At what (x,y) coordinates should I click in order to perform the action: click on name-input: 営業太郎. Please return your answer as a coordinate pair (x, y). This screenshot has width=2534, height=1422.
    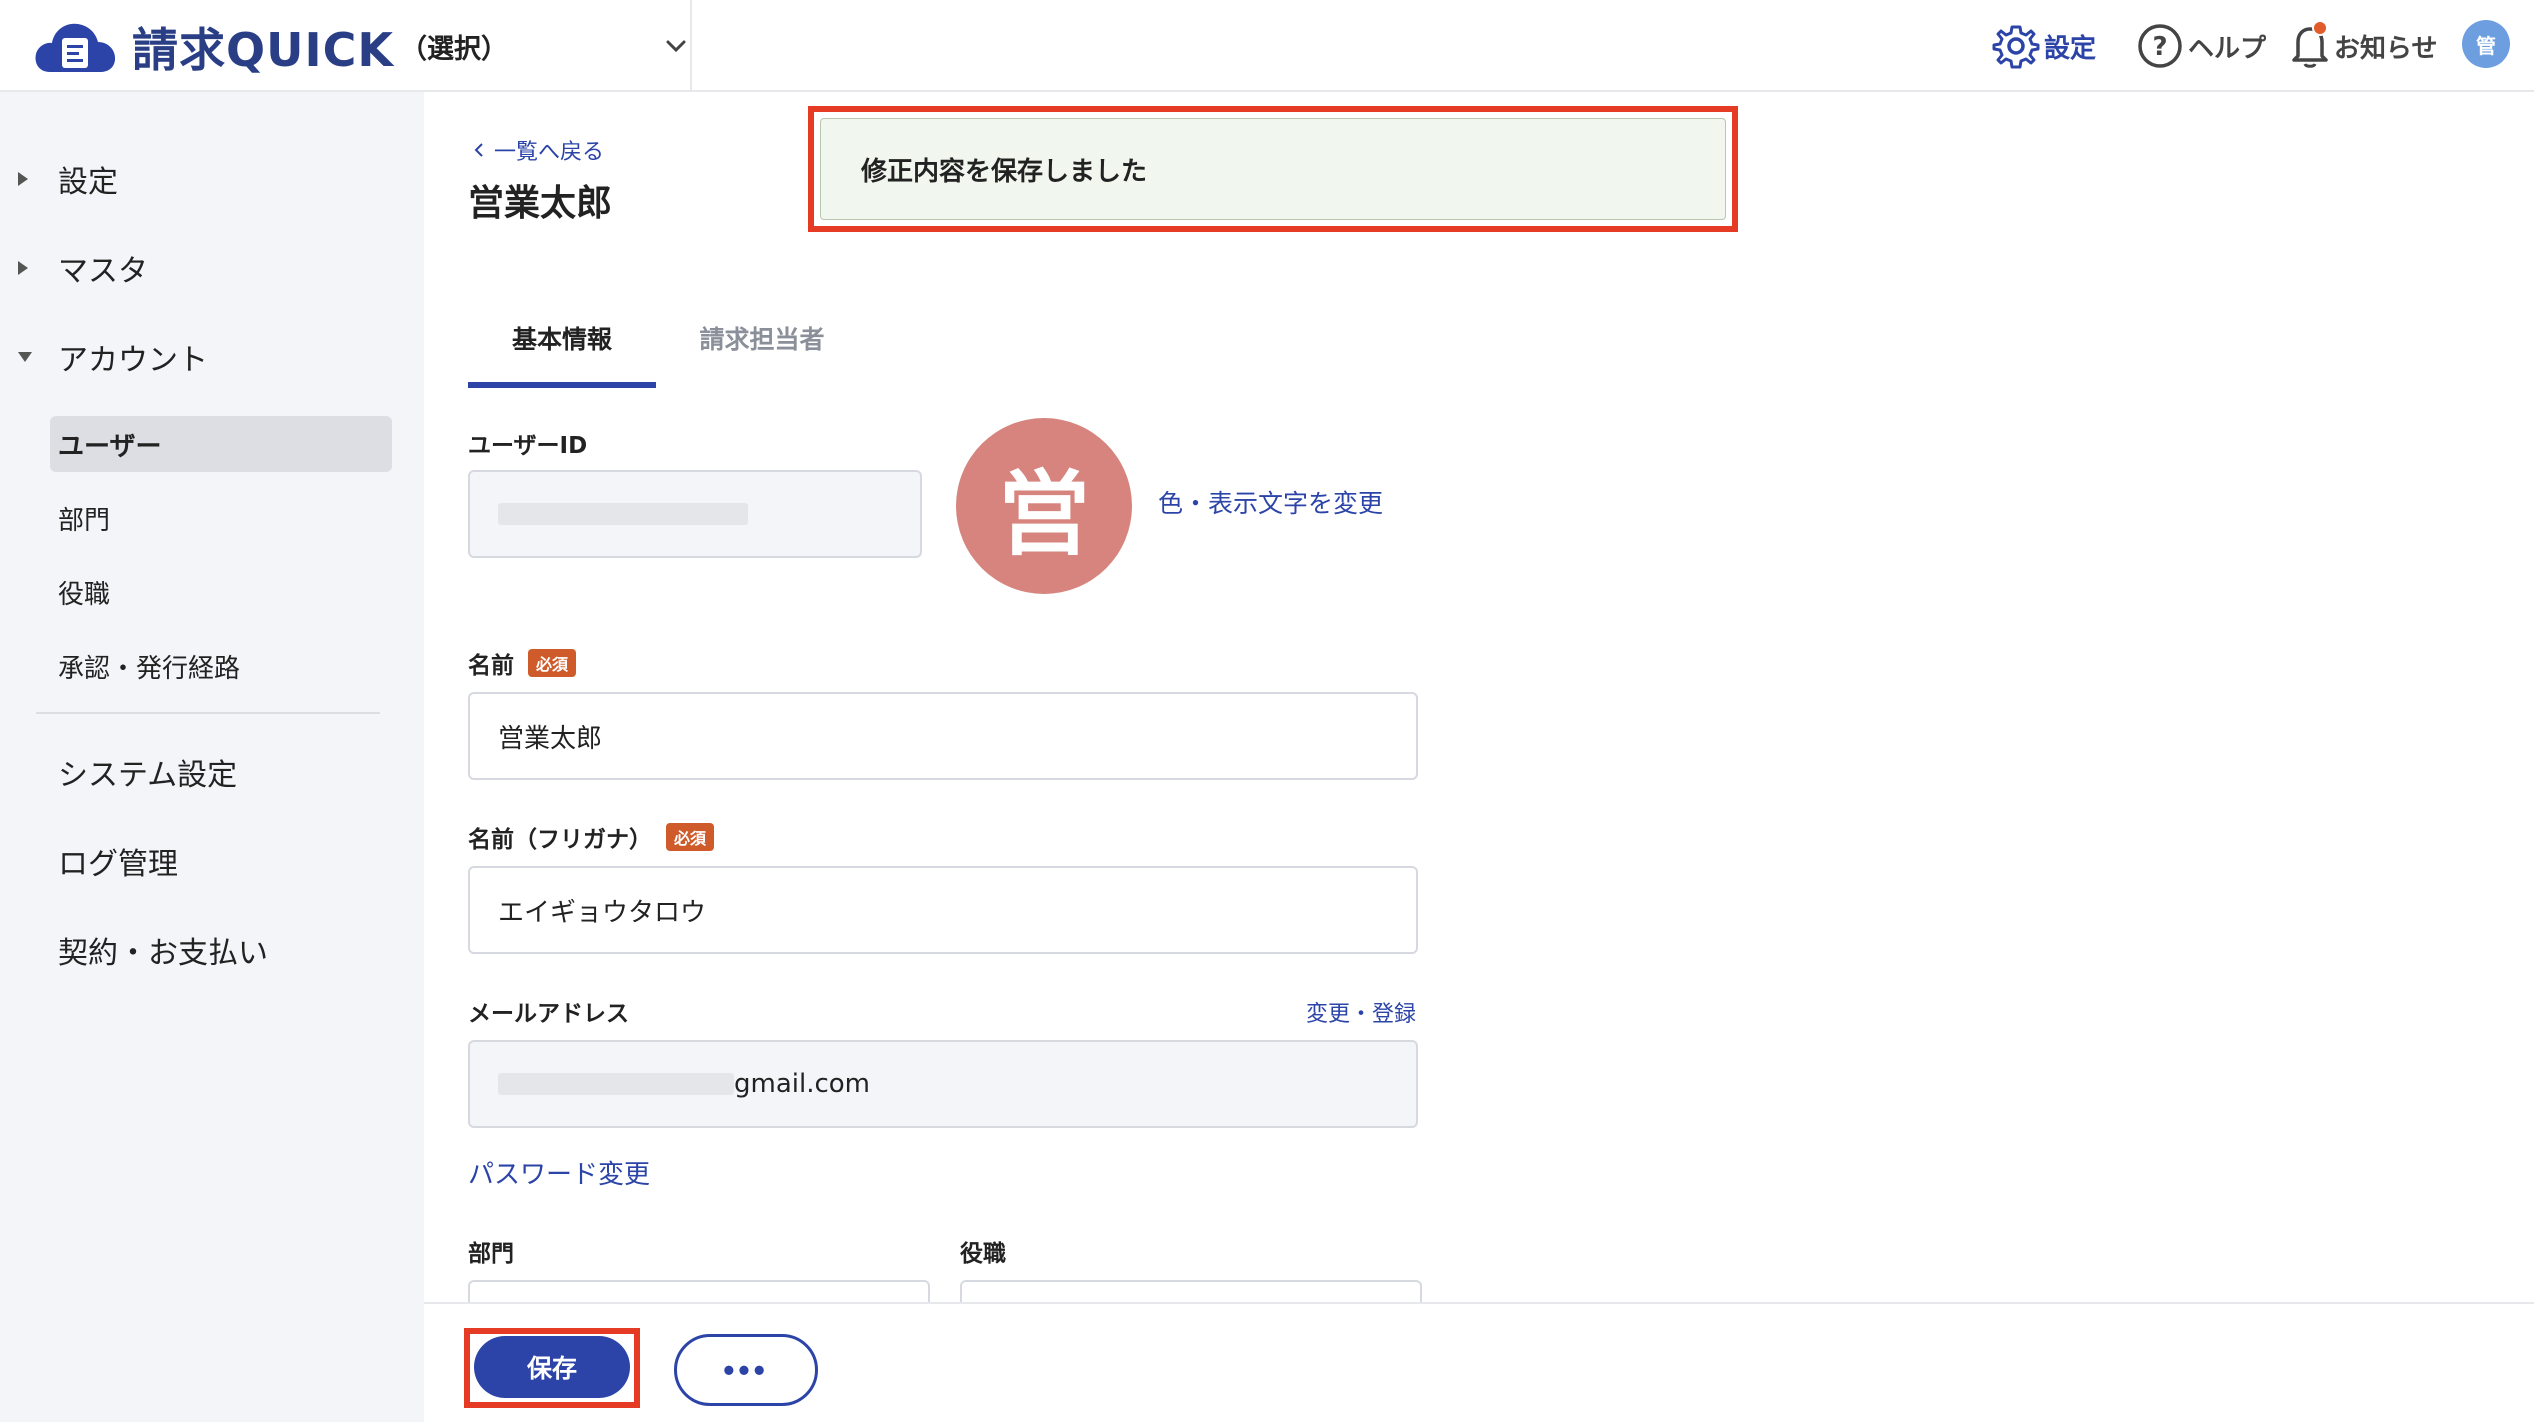
    Looking at the image, I should click on (943, 736).